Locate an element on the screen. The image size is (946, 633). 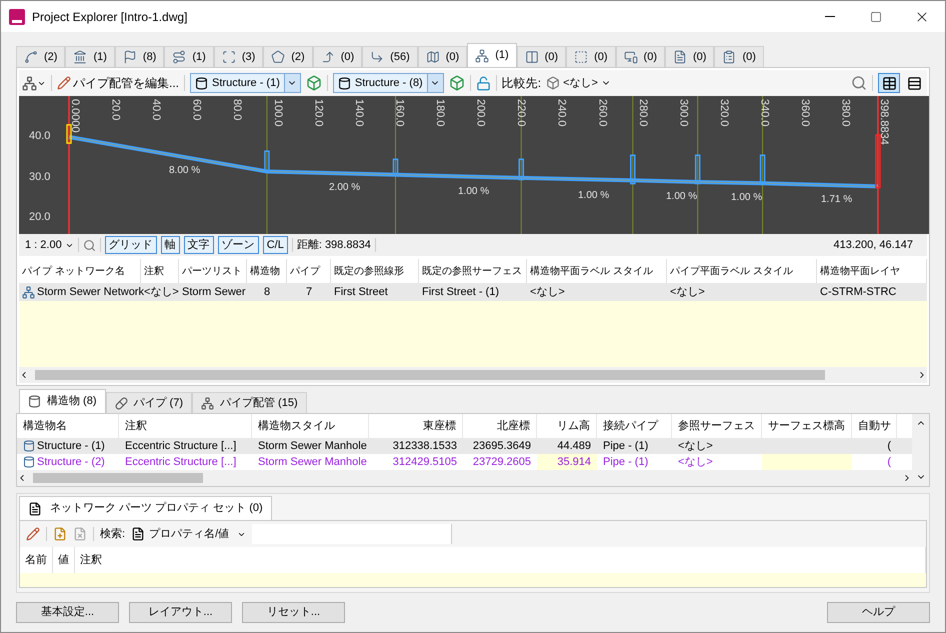
station-label: 280.0 is located at coordinates (642, 113).